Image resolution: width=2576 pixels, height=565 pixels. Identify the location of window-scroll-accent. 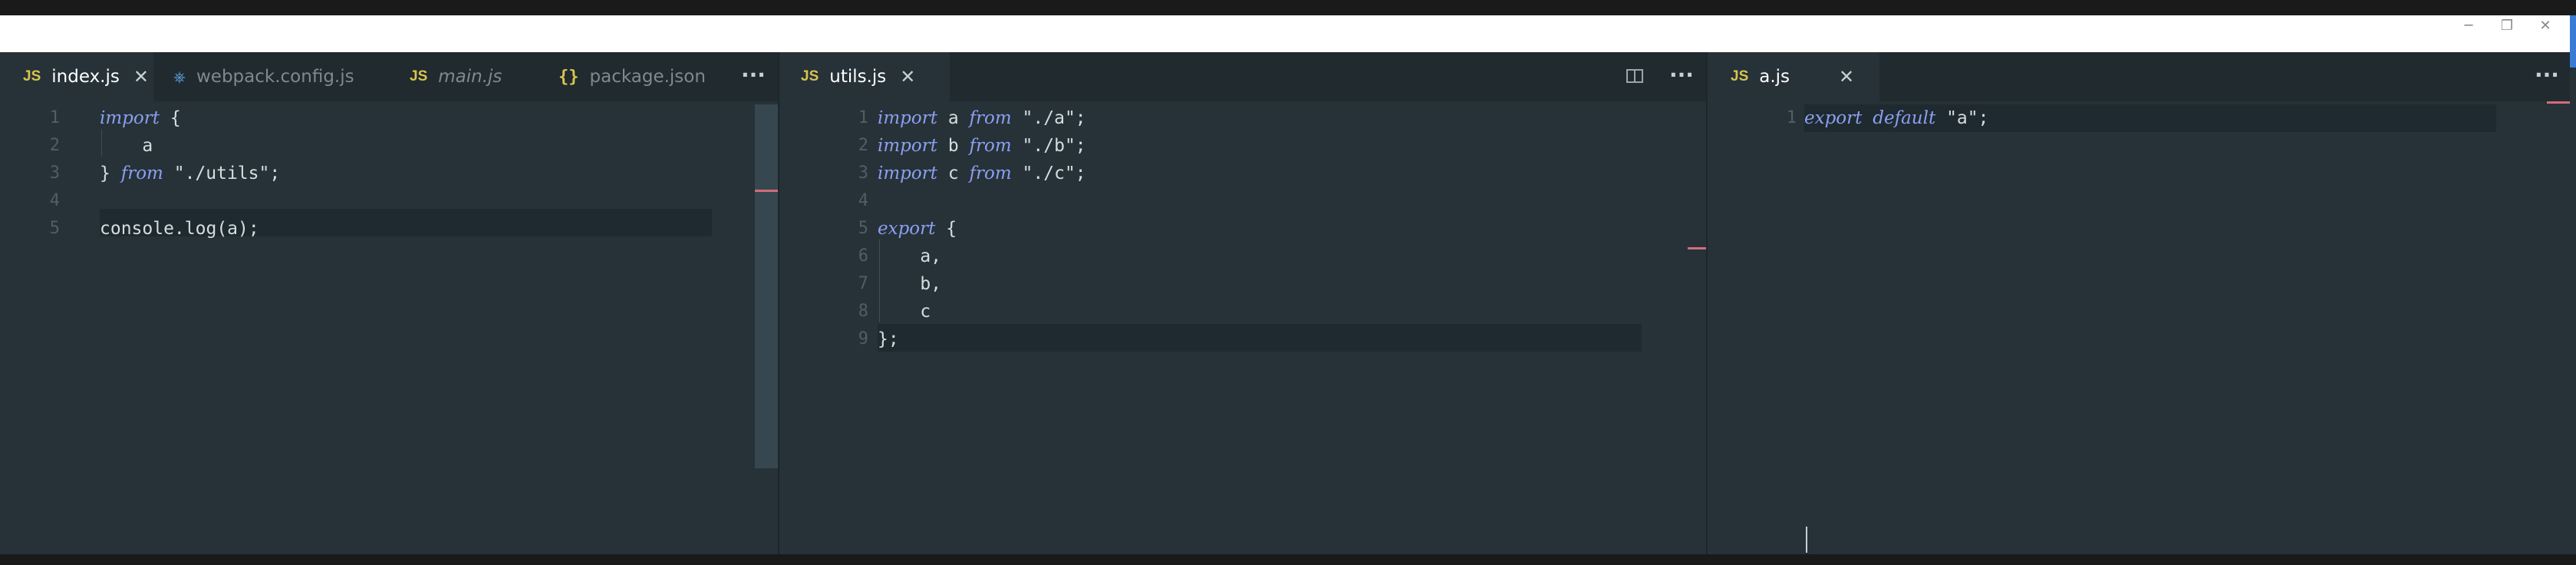
(2573, 41).